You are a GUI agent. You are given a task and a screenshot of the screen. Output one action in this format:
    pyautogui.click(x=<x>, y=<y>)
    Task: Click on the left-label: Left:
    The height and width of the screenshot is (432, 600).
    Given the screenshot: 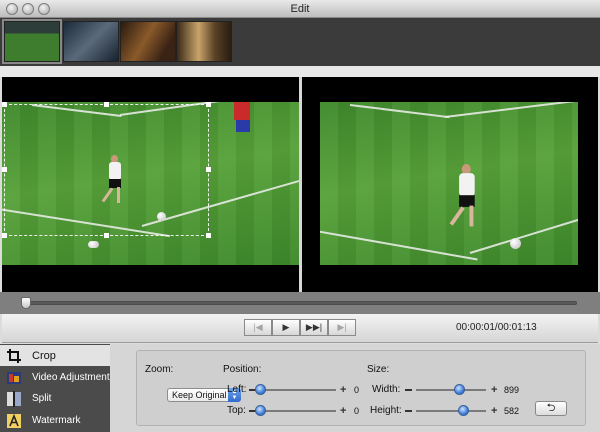 What is the action you would take?
    pyautogui.click(x=237, y=389)
    